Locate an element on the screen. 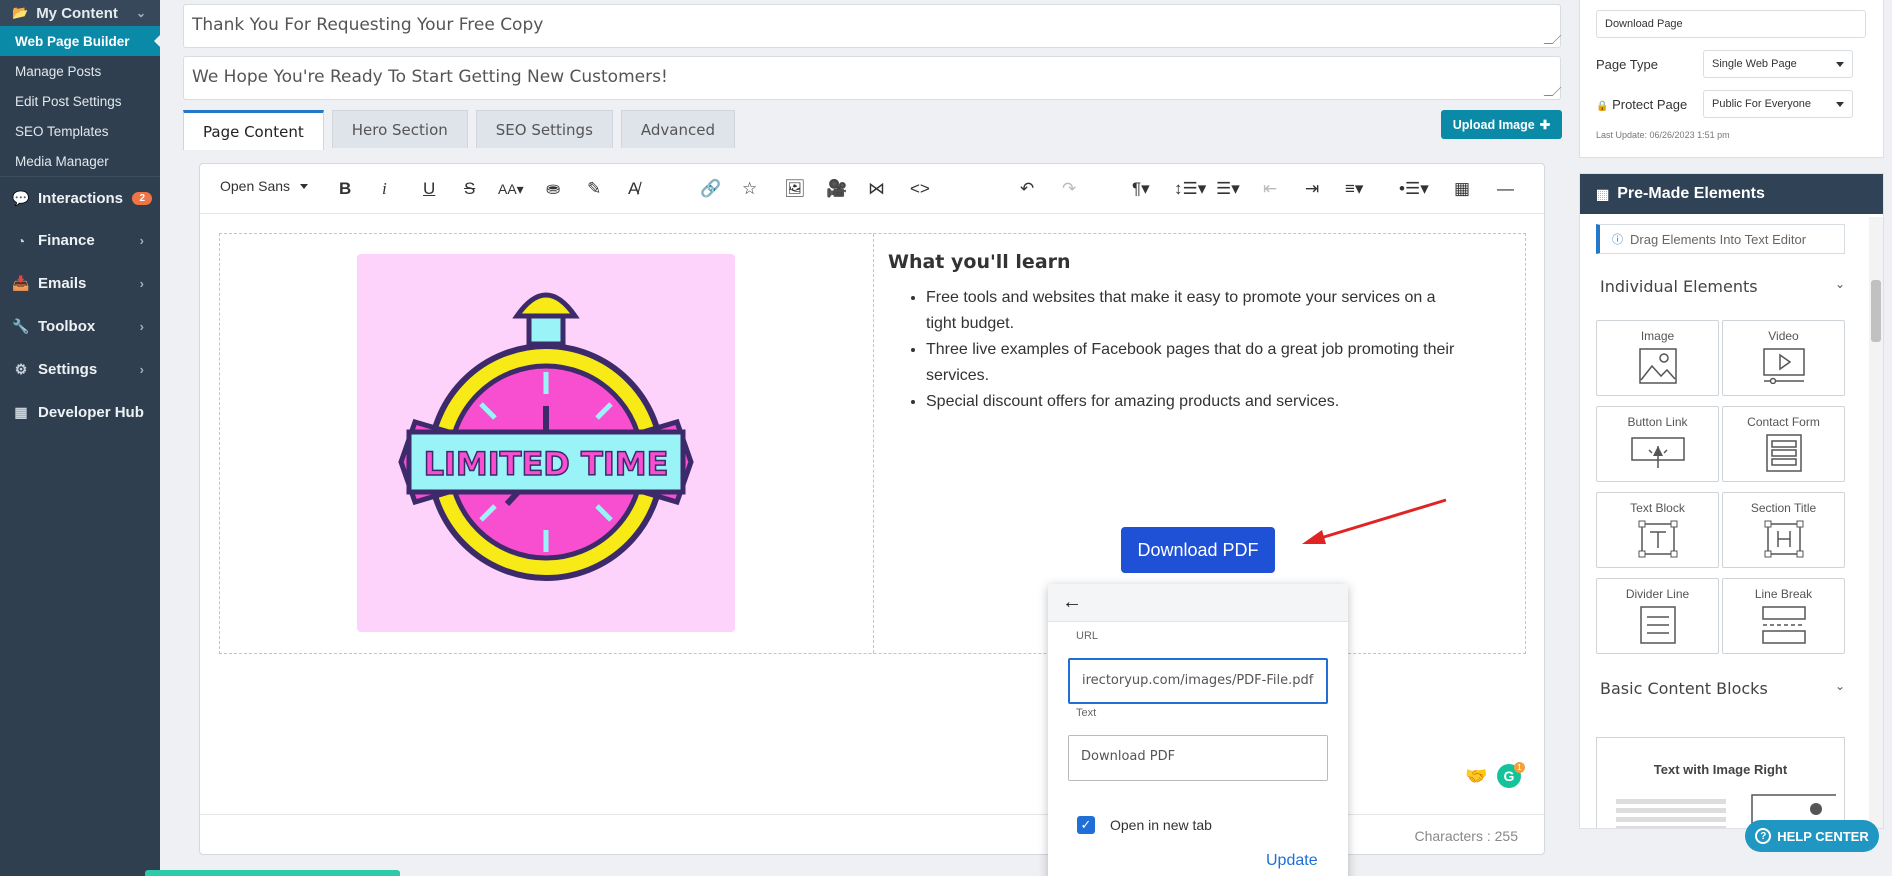 Image resolution: width=1892 pixels, height=876 pixels. element-button-link: Button Link is located at coordinates (1657, 444).